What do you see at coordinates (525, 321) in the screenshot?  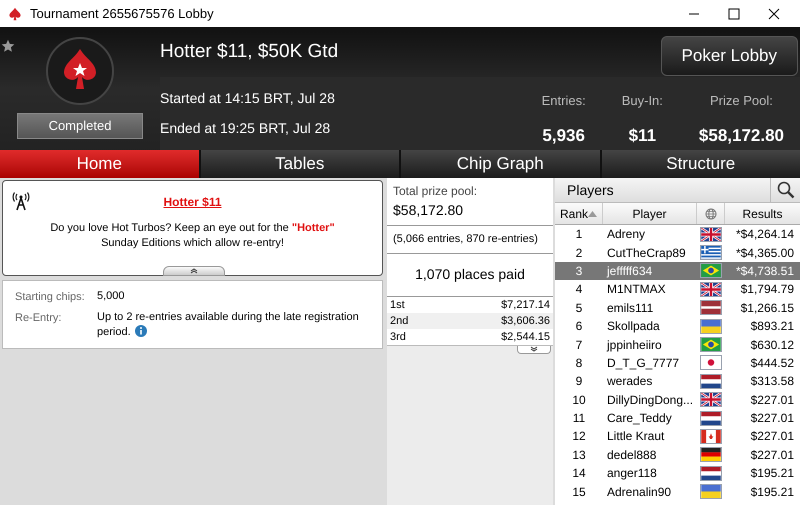 I see `prize-amount: $3,606.36` at bounding box center [525, 321].